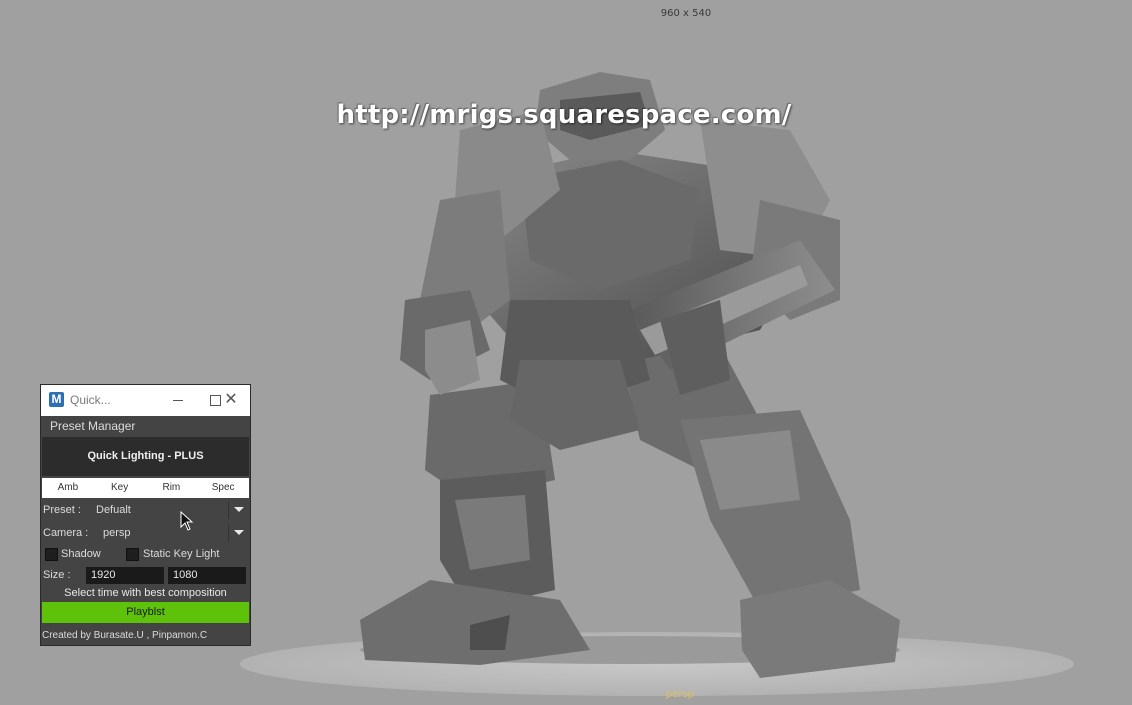 Image resolution: width=1132 pixels, height=705 pixels. What do you see at coordinates (81, 554) in the screenshot?
I see `shadow-label: Shadow` at bounding box center [81, 554].